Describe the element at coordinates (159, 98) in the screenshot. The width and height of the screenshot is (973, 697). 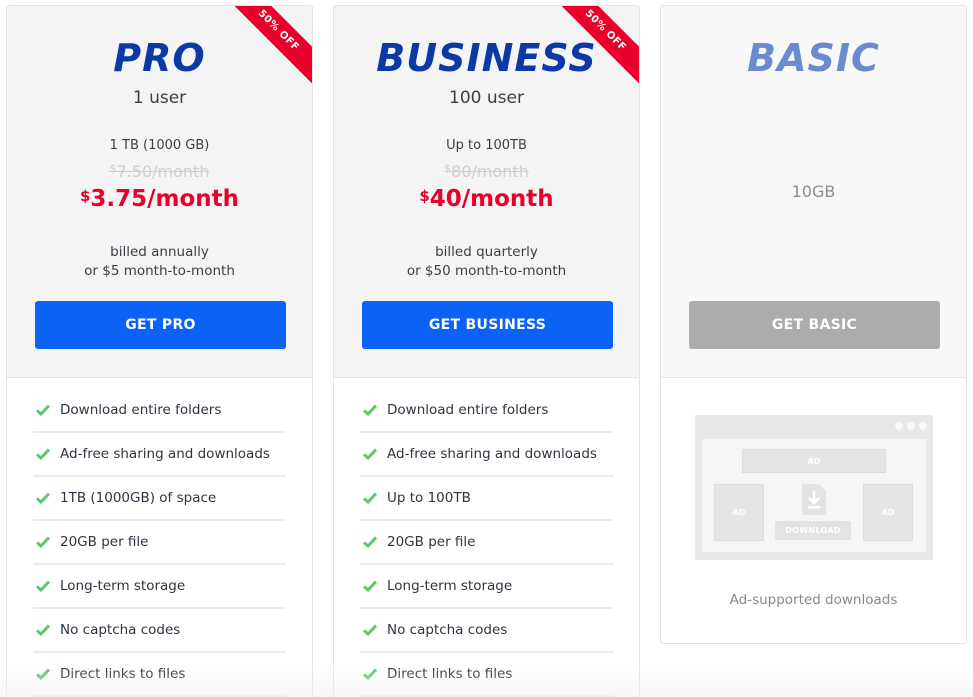
I see `plan-users: 1 user` at that location.